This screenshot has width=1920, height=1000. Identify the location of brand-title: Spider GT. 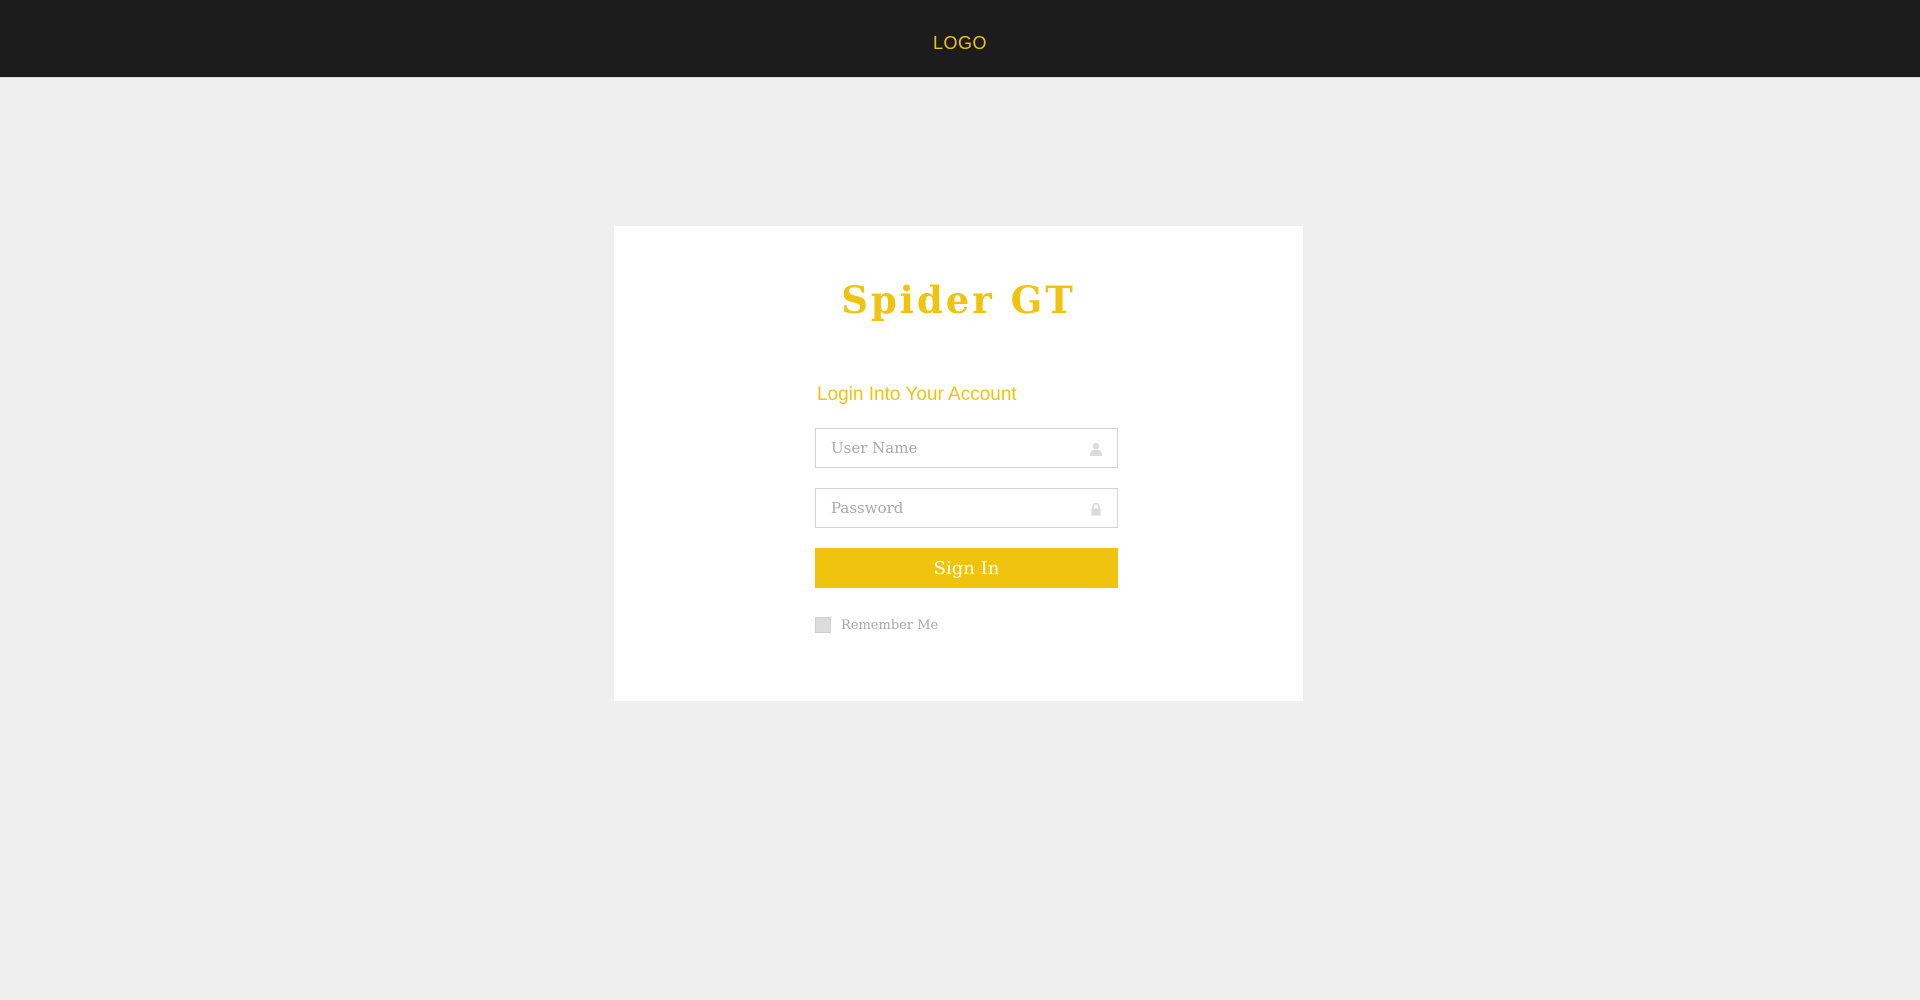
(958, 300).